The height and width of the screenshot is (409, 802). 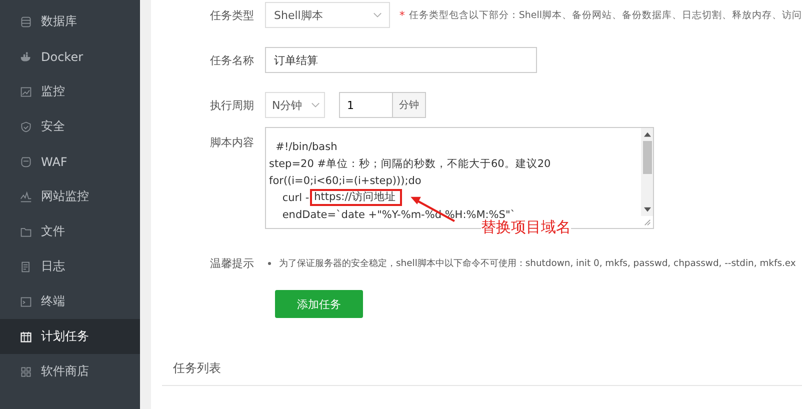 I want to click on code-line: endDate=`date +"%Y-%m-%d %H:%M:%S"`, so click(x=398, y=214).